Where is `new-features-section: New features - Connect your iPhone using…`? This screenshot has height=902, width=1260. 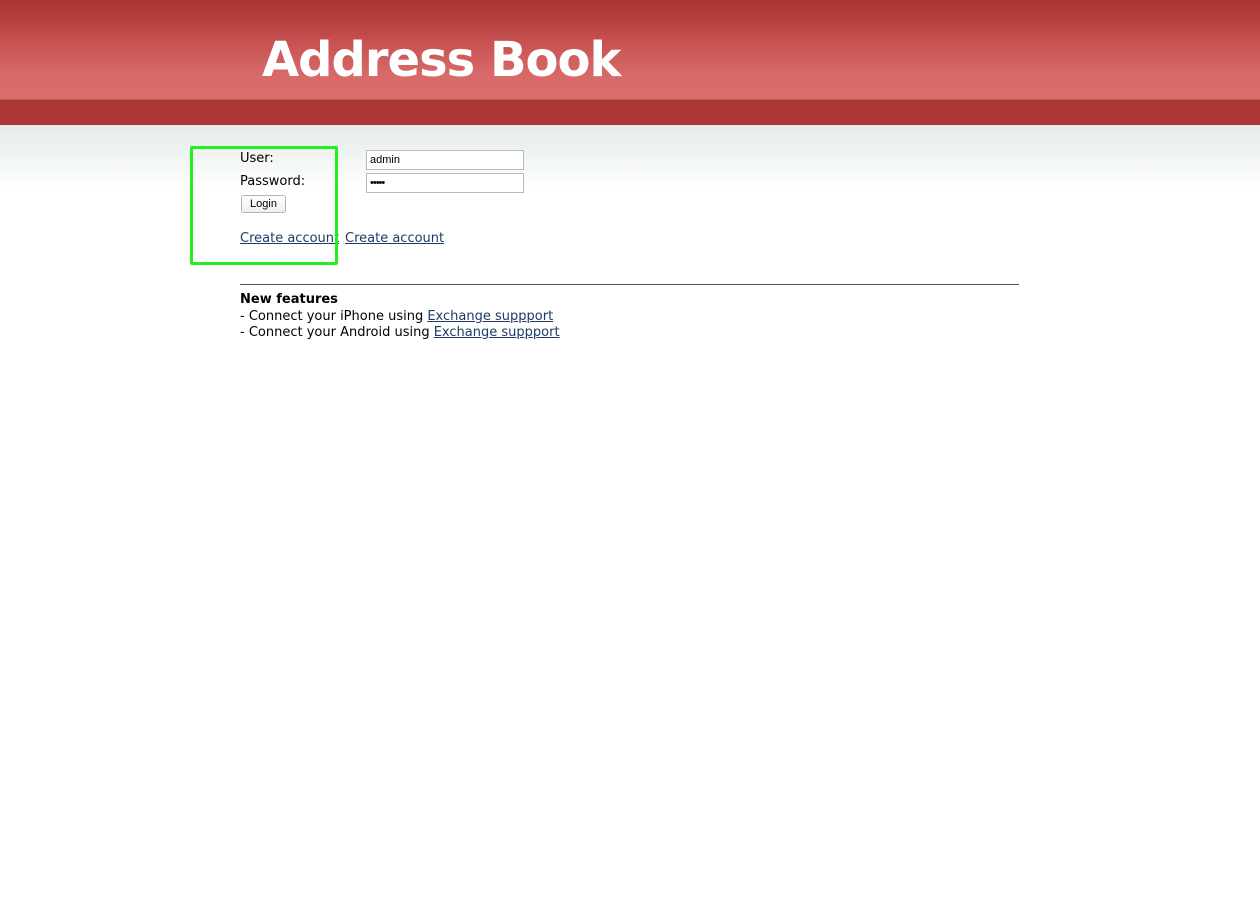
new-features-section: New features - Connect your iPhone using… is located at coordinates (400, 317).